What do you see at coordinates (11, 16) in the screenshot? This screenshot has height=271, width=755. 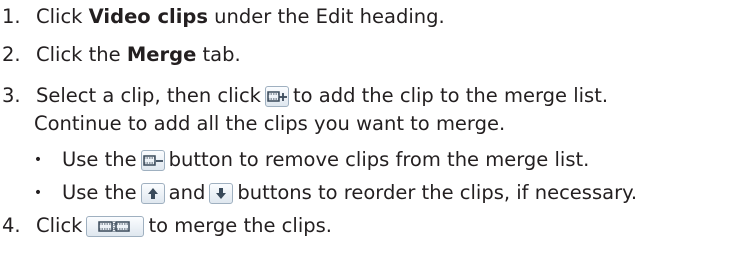 I see `step-number: 1.` at bounding box center [11, 16].